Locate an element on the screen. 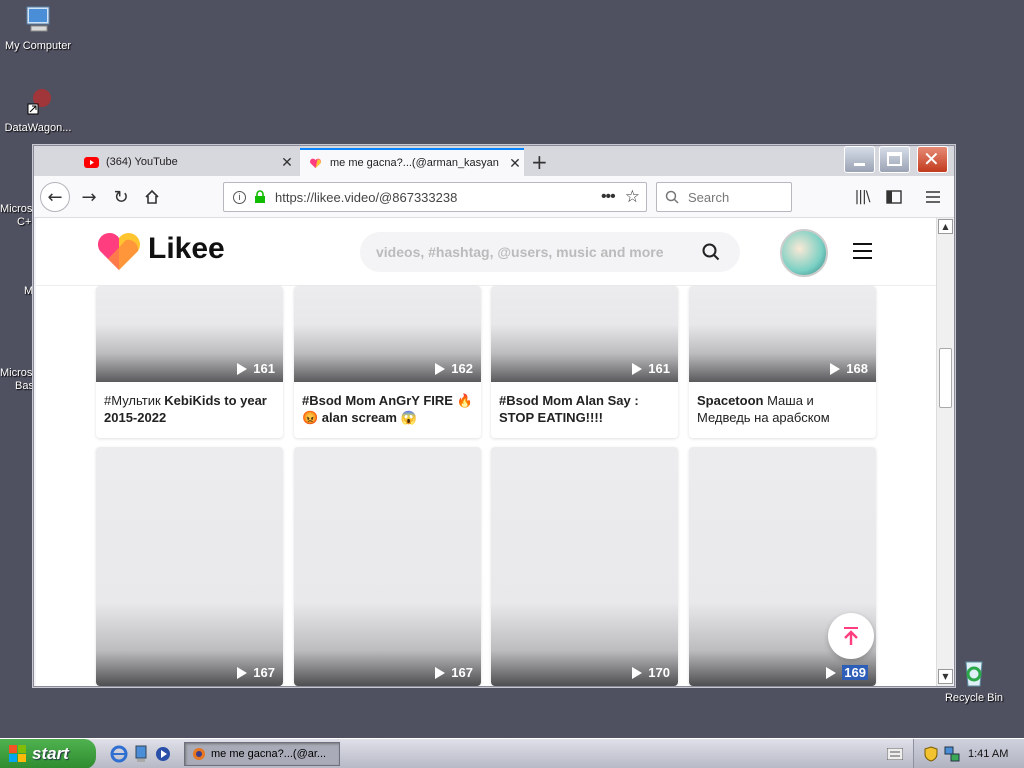  search-placeholder: Search is located at coordinates (709, 197).